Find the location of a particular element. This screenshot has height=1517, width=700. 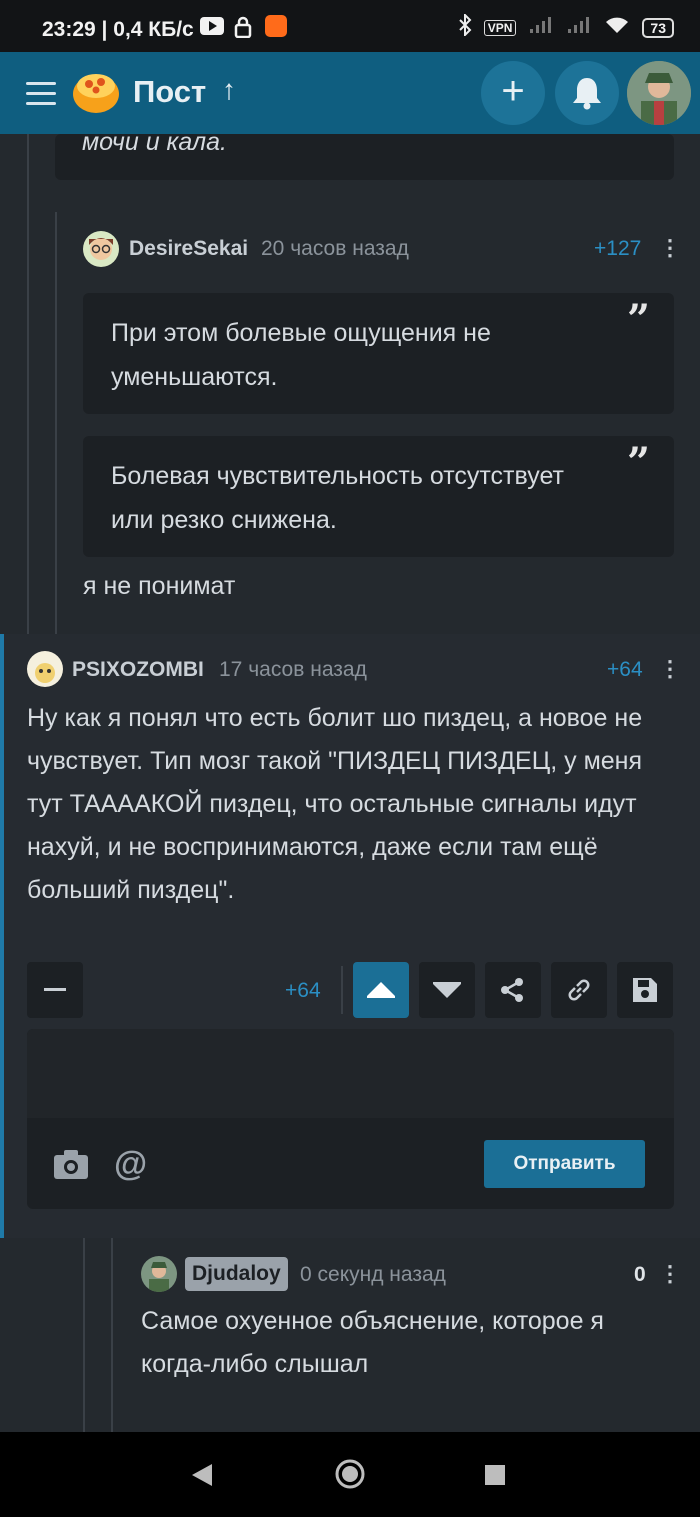

bell-icon is located at coordinates (587, 94).